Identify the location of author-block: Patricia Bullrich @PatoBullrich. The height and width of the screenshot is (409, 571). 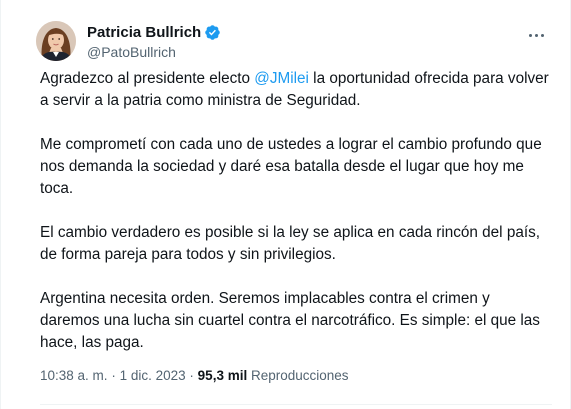
(154, 41).